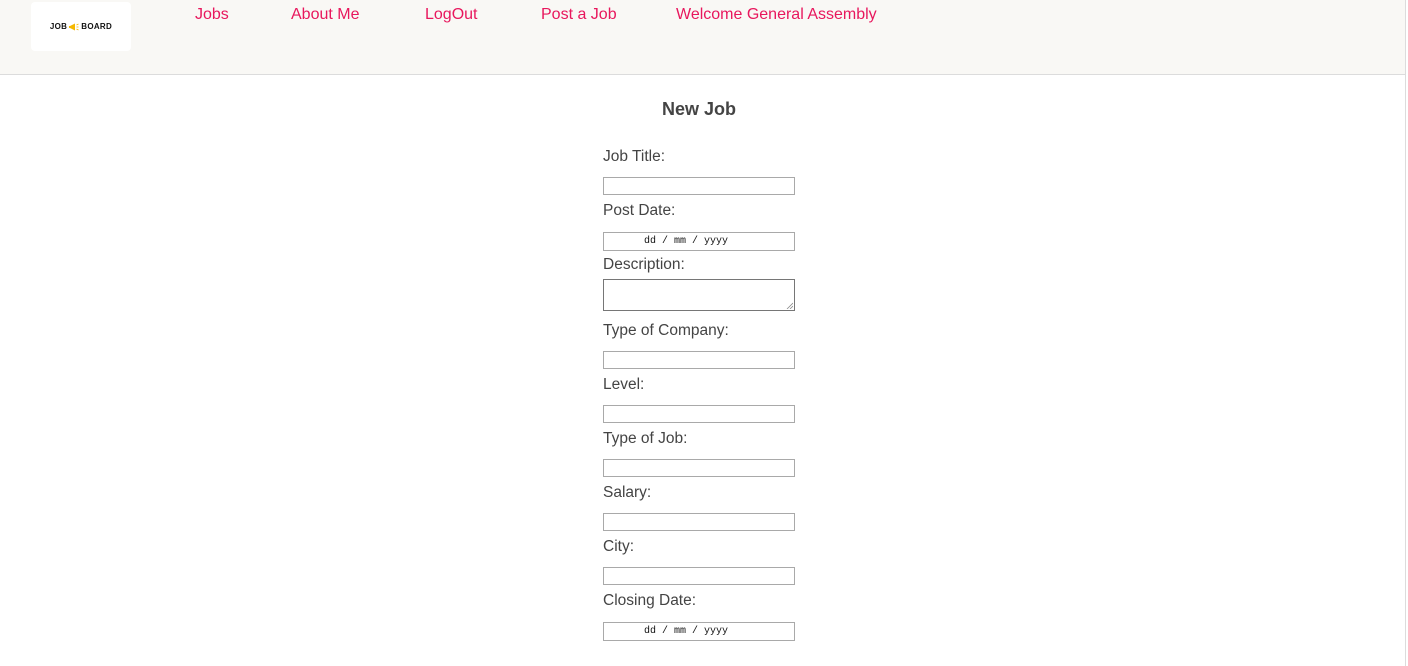  Describe the element at coordinates (699, 295) in the screenshot. I see `description-textarea` at that location.